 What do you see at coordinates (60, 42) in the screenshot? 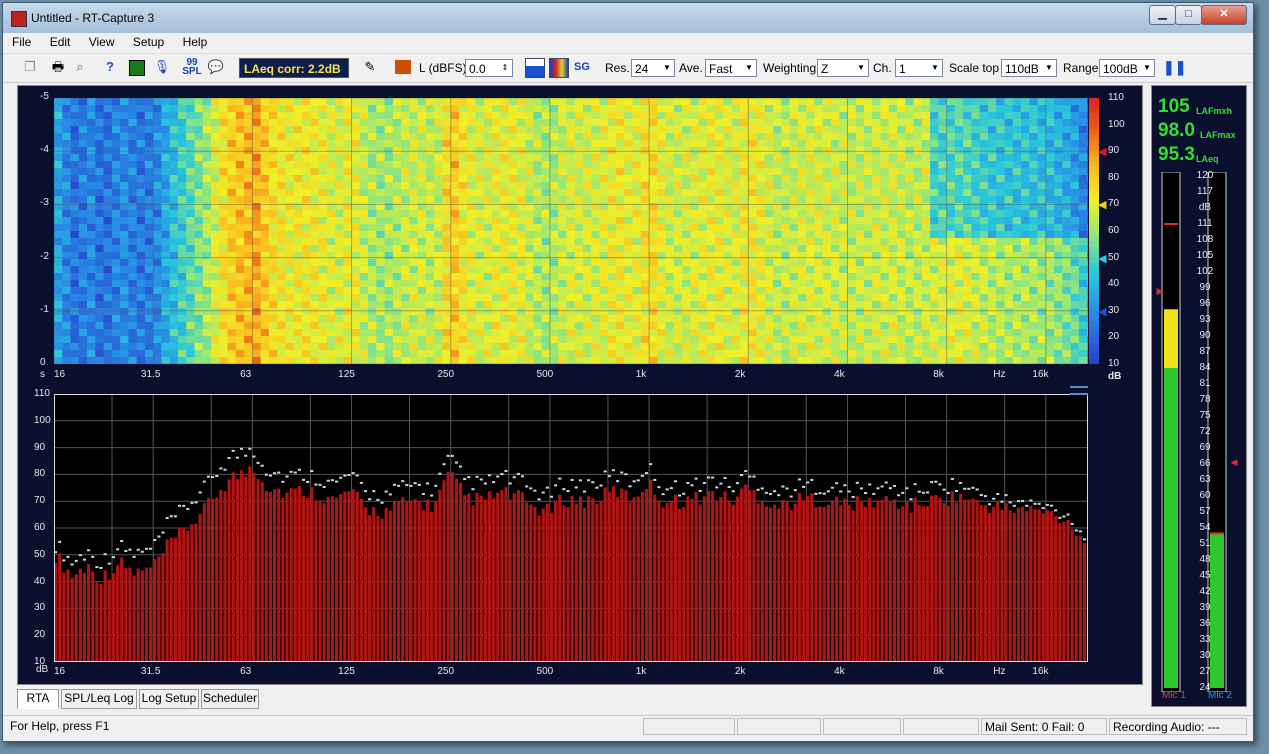
I see `menu-edit: Edit` at bounding box center [60, 42].